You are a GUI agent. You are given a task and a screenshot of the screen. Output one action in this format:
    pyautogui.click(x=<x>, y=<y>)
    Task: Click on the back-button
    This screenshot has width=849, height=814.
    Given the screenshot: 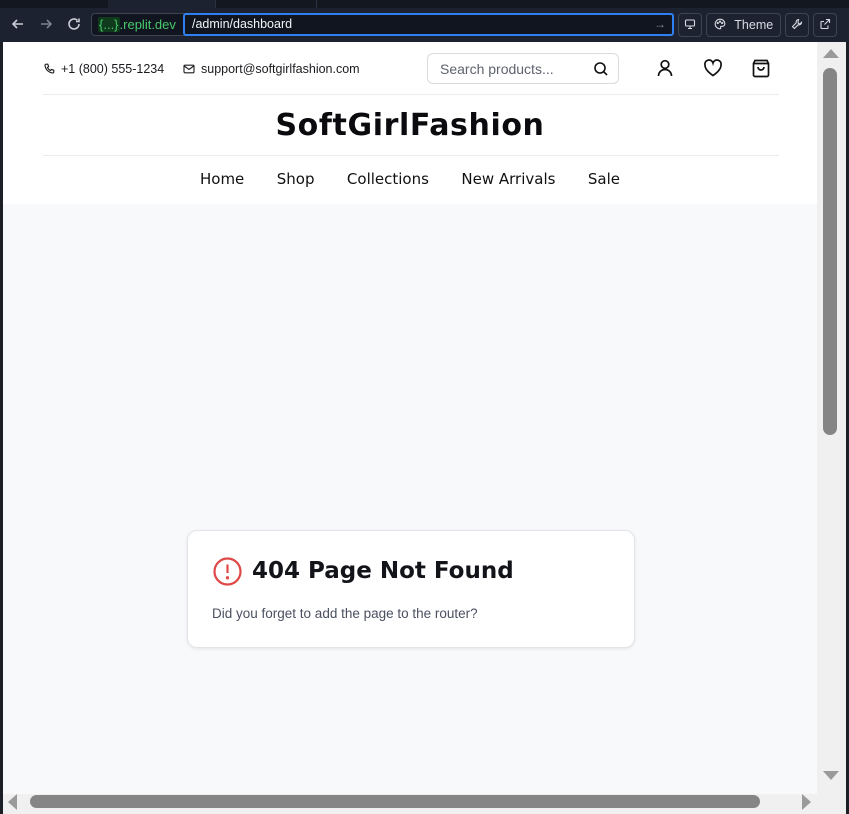 What is the action you would take?
    pyautogui.click(x=18, y=24)
    